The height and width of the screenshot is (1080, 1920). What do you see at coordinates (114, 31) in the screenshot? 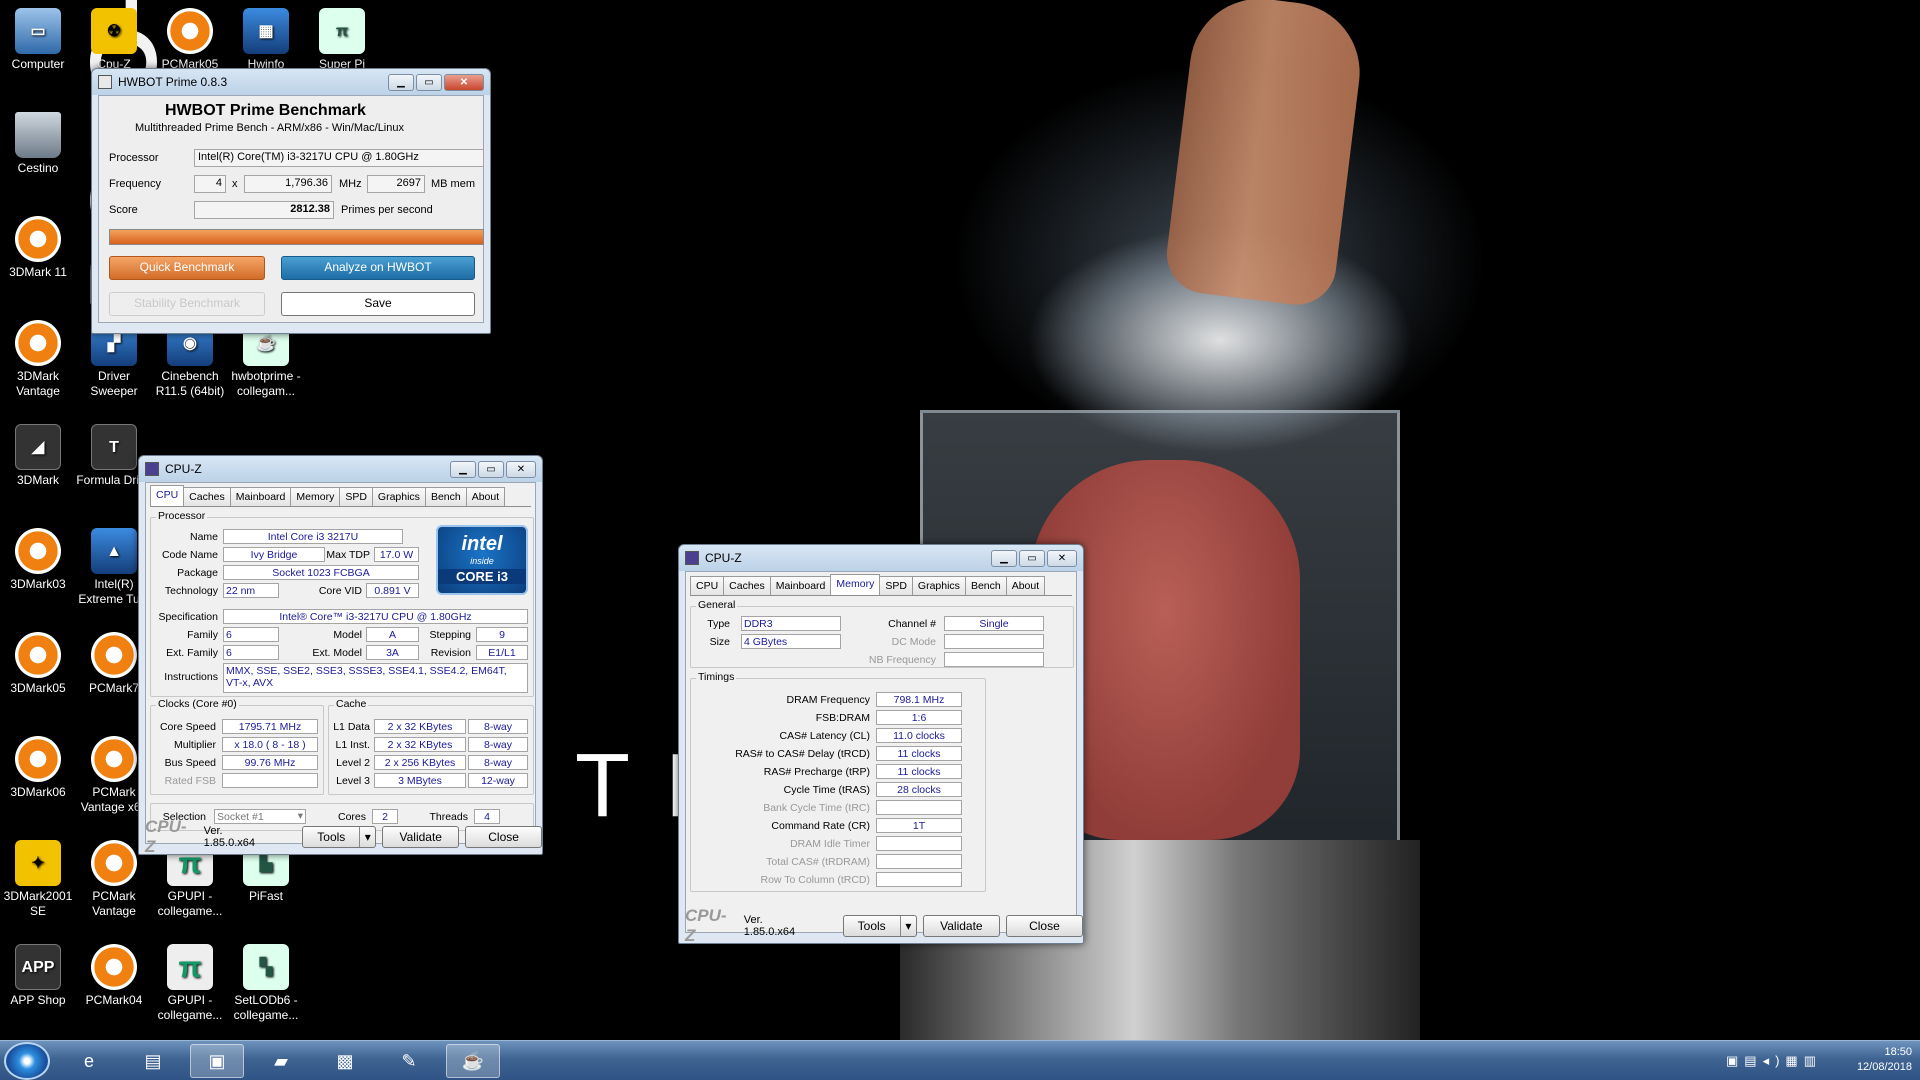
I see `cpuz-icon: ☢` at bounding box center [114, 31].